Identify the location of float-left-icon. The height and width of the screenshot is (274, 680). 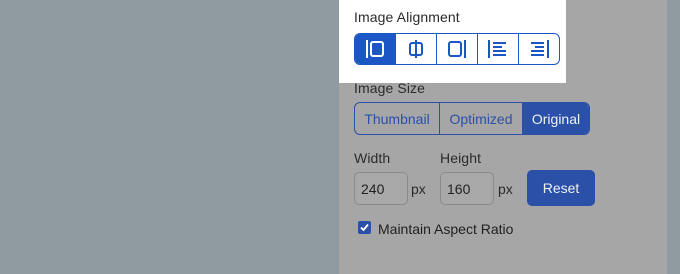
(497, 49).